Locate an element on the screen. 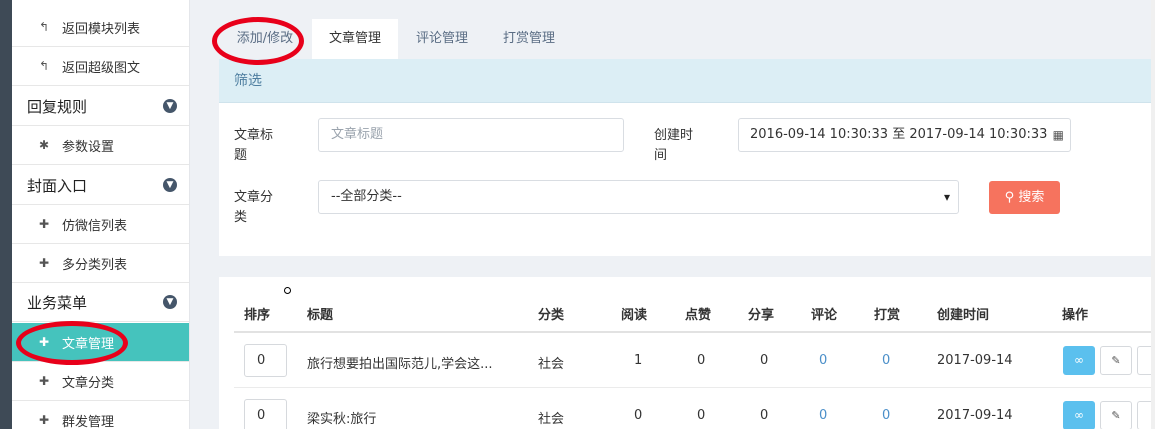 This screenshot has width=1155, height=429. sidebar-group-business-menu: 业务菜单 ▼ is located at coordinates (100, 302).